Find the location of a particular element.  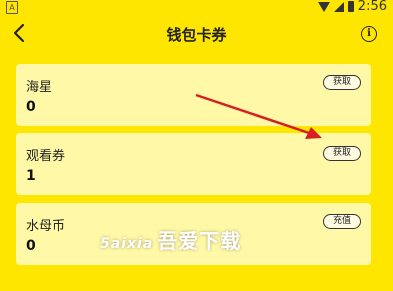

signal-icon is located at coordinates (338, 6).